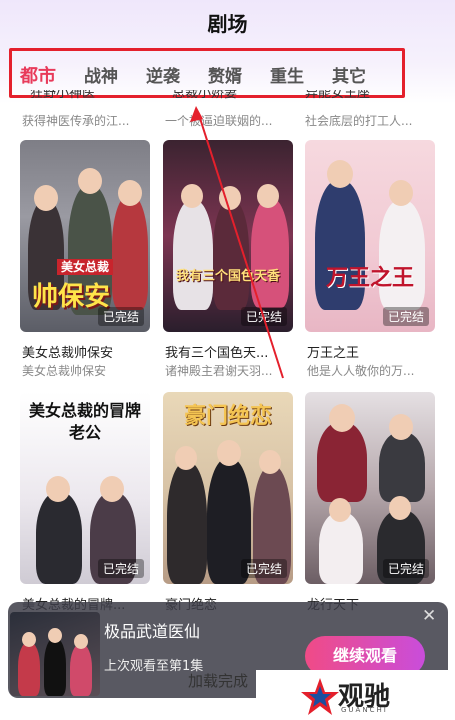 This screenshot has width=455, height=720. Describe the element at coordinates (429, 616) in the screenshot. I see `close-icon: ✕` at that location.